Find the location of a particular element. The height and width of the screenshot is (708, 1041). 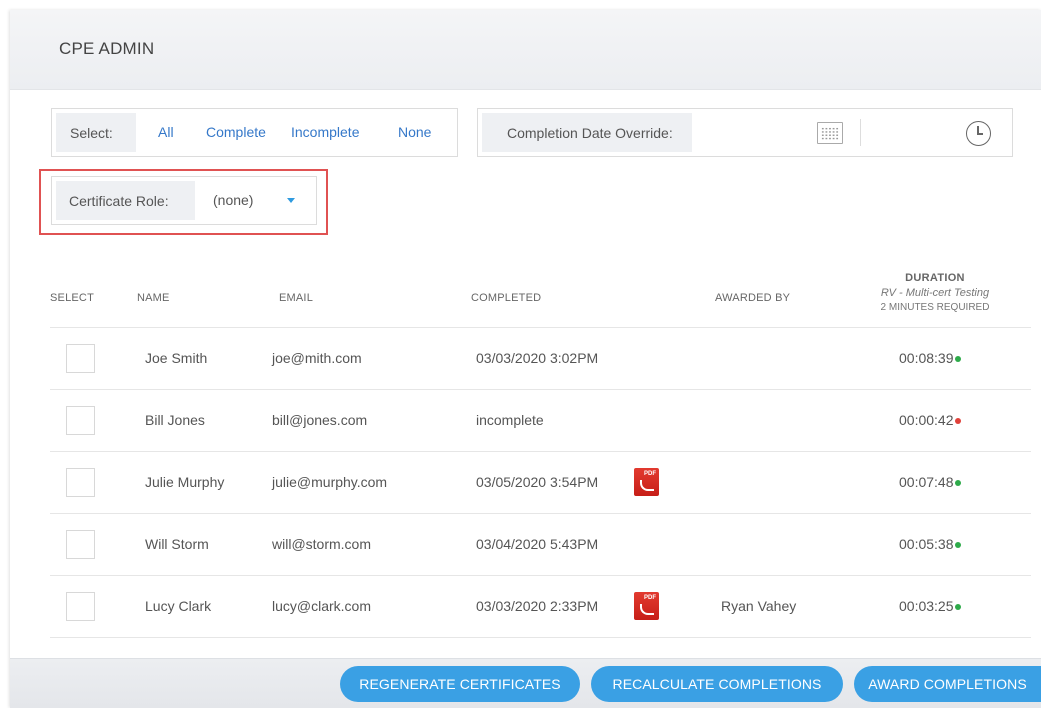

duration-title: DURATION is located at coordinates (935, 278).